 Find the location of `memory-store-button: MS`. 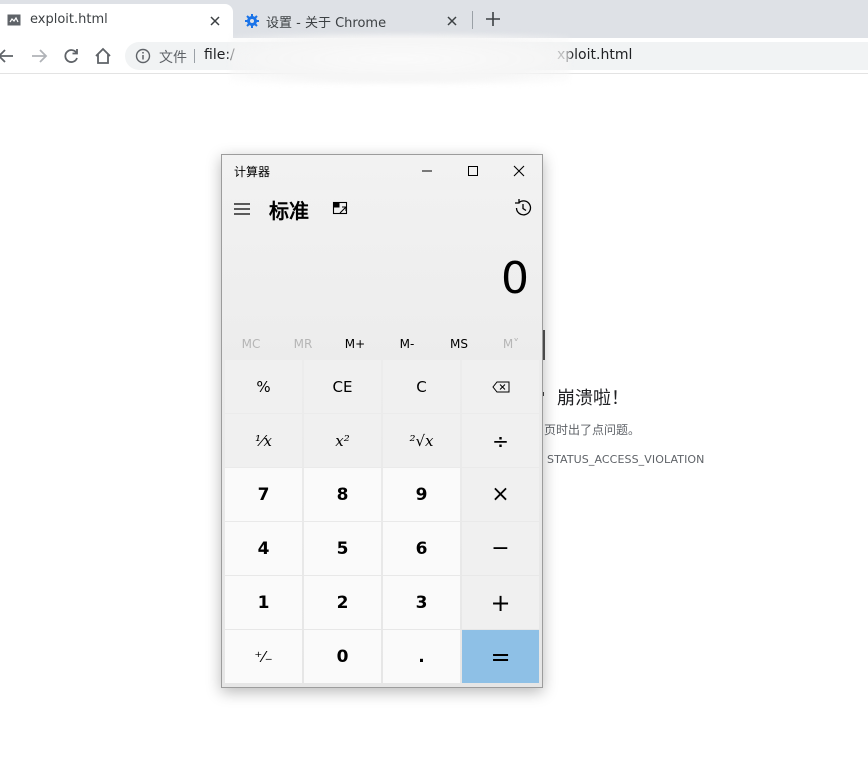

memory-store-button: MS is located at coordinates (459, 344).